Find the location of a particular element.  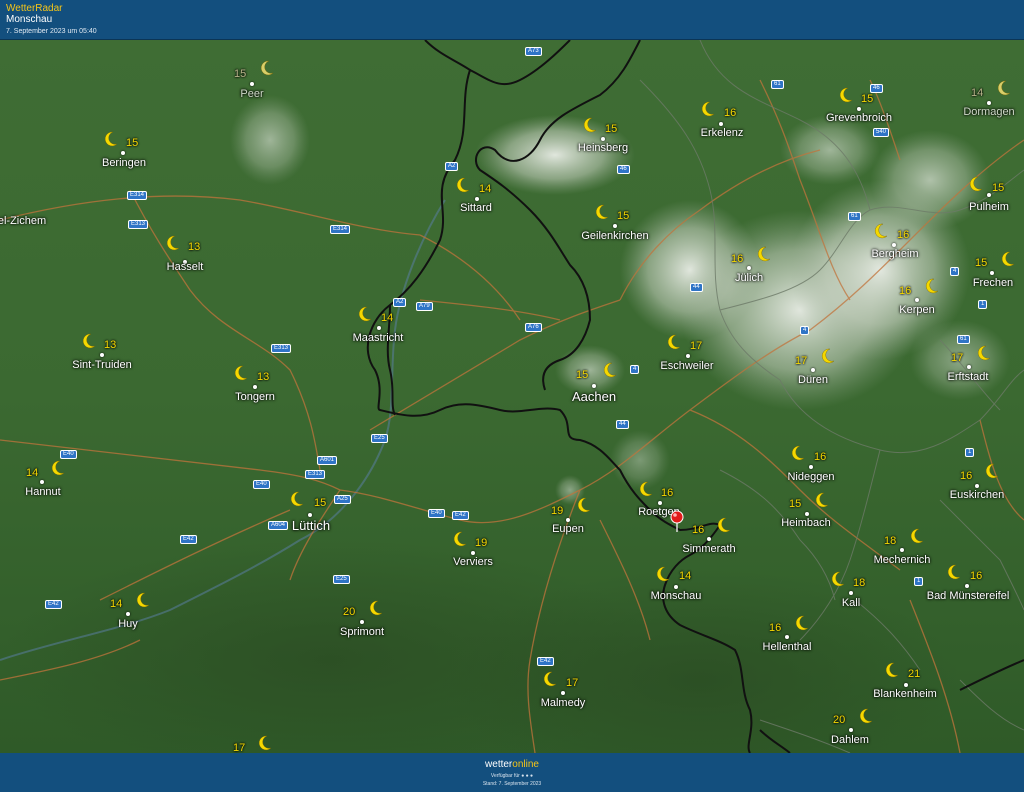

temperature-mechernich: 18 is located at coordinates (890, 541).